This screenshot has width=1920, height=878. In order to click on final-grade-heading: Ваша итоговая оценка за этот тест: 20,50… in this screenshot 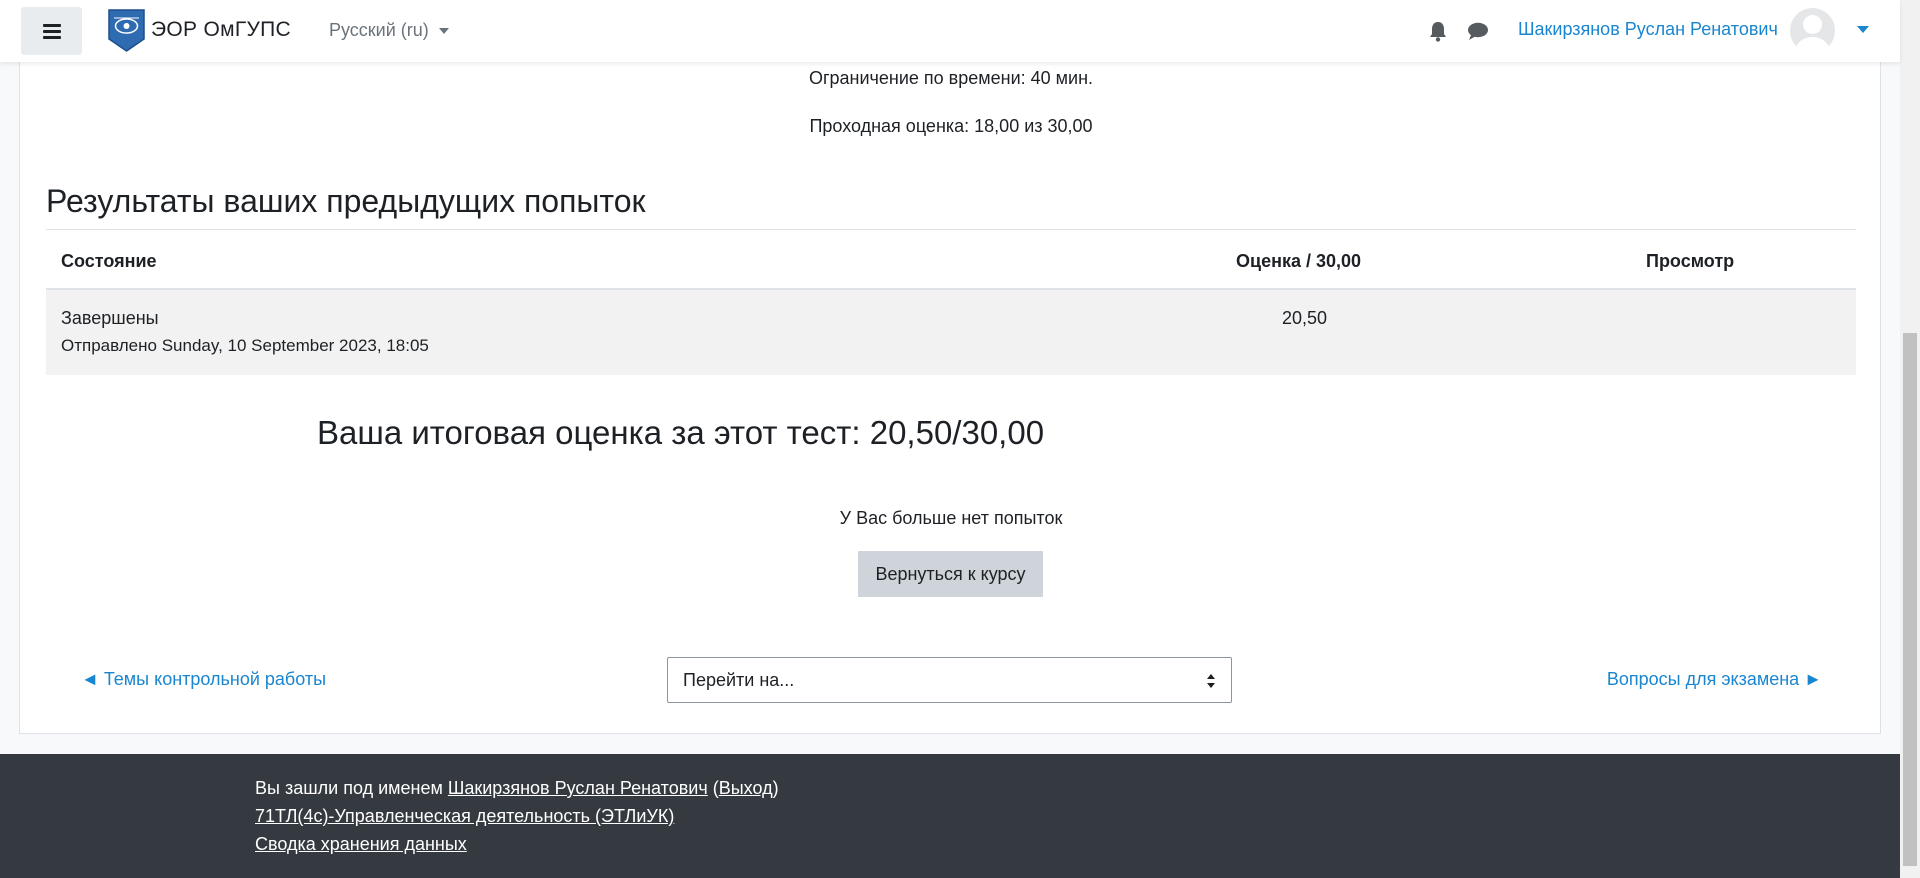, I will do `click(681, 432)`.